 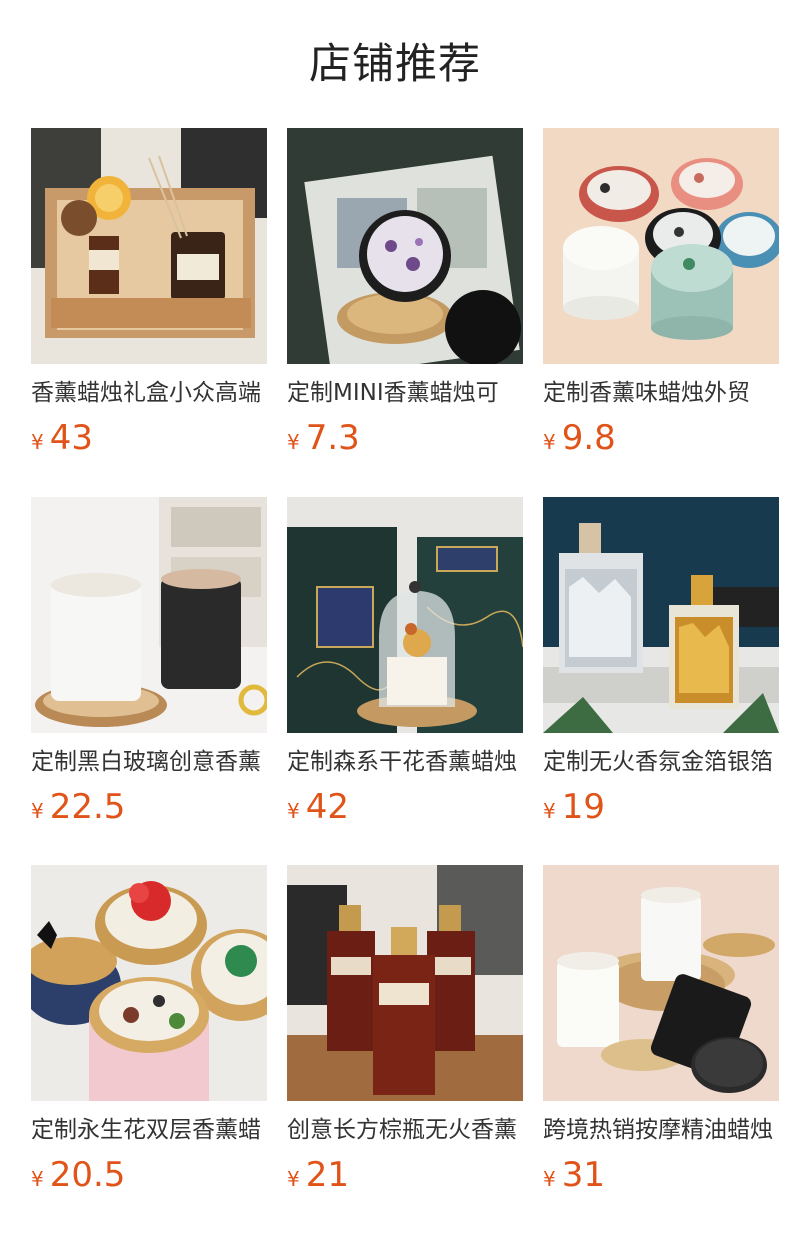 I want to click on product-card: 定制香薰味蜡烛外贸 ¥9.8, so click(x=661, y=293).